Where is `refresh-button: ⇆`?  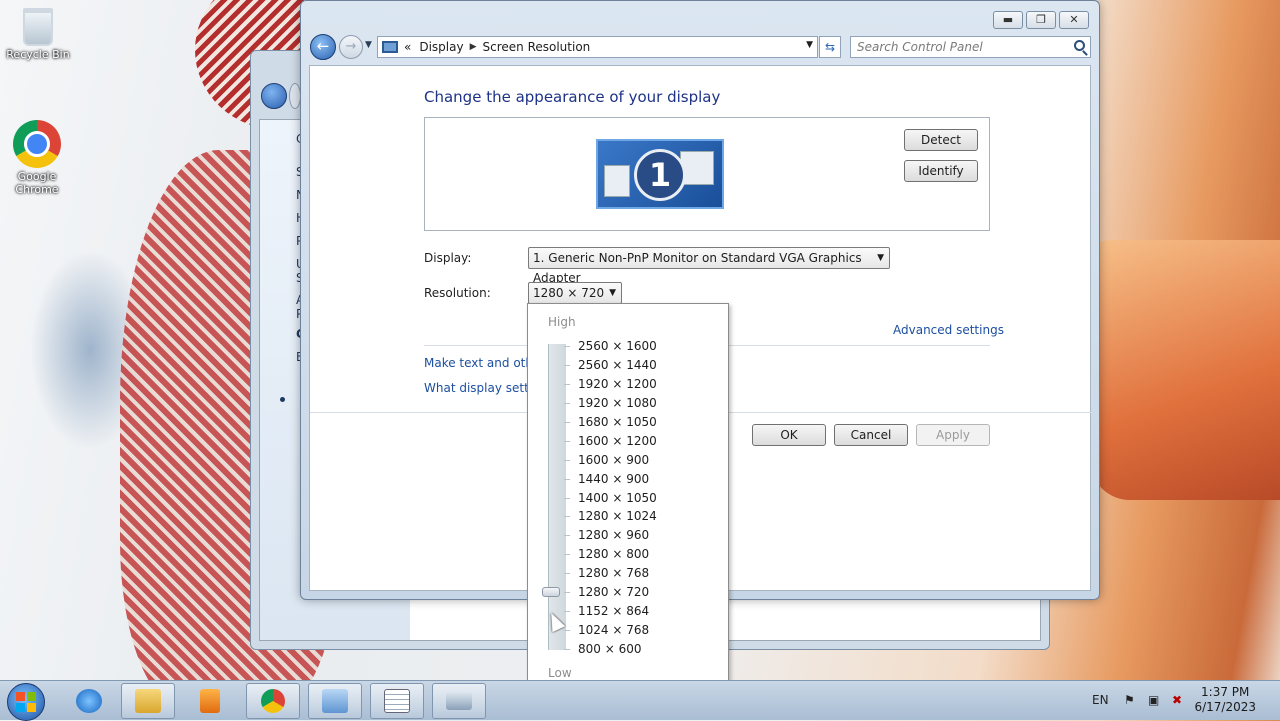 refresh-button: ⇆ is located at coordinates (830, 47).